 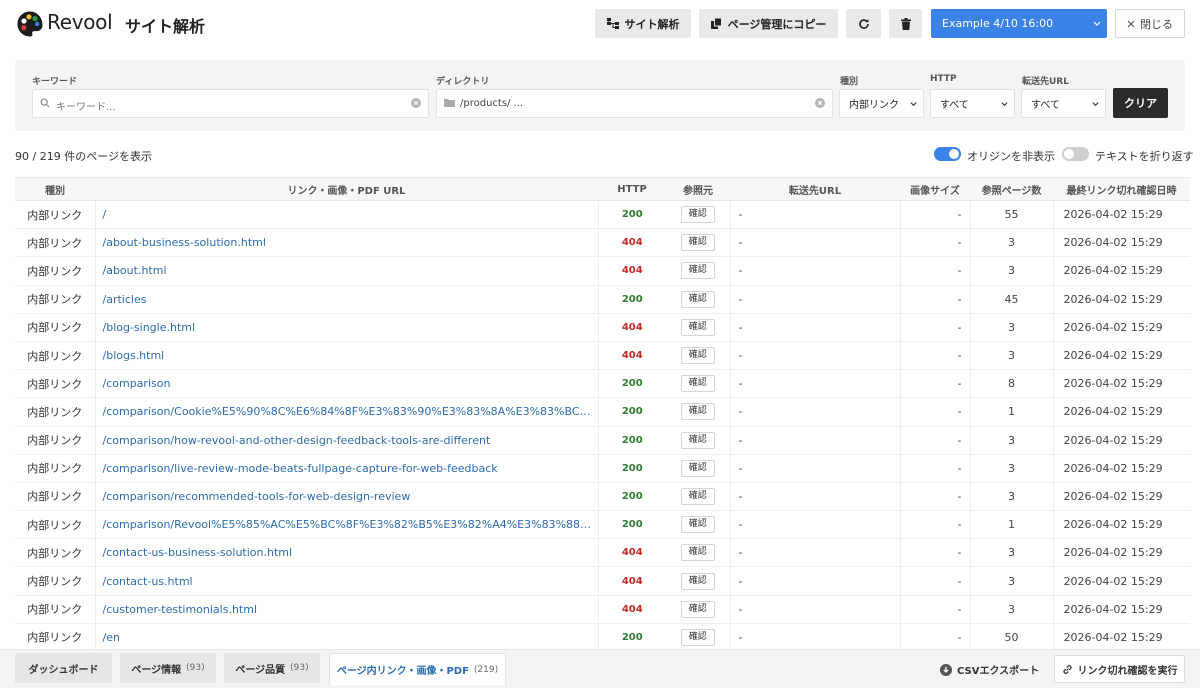 I want to click on link-url: /contact-us.html, so click(x=347, y=581).